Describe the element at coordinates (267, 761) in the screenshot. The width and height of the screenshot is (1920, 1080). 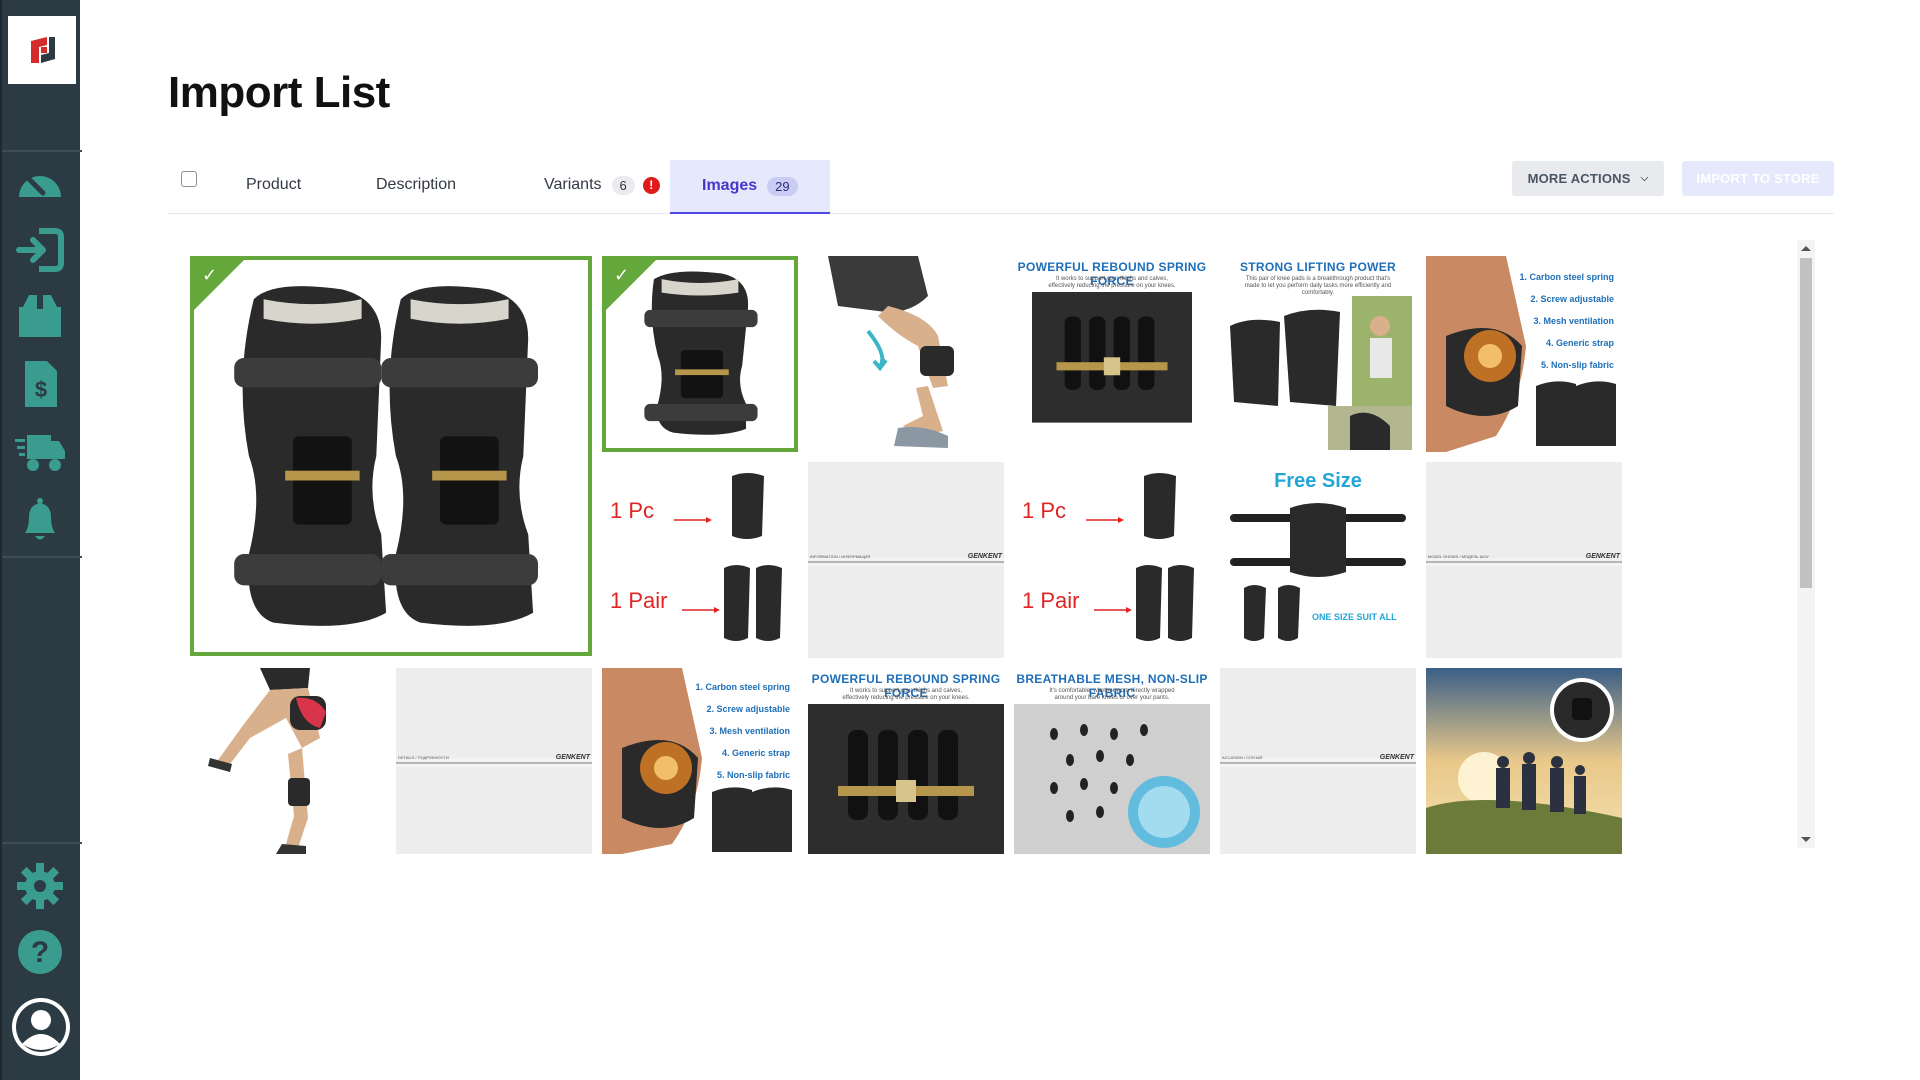
I see `person-running-image` at that location.